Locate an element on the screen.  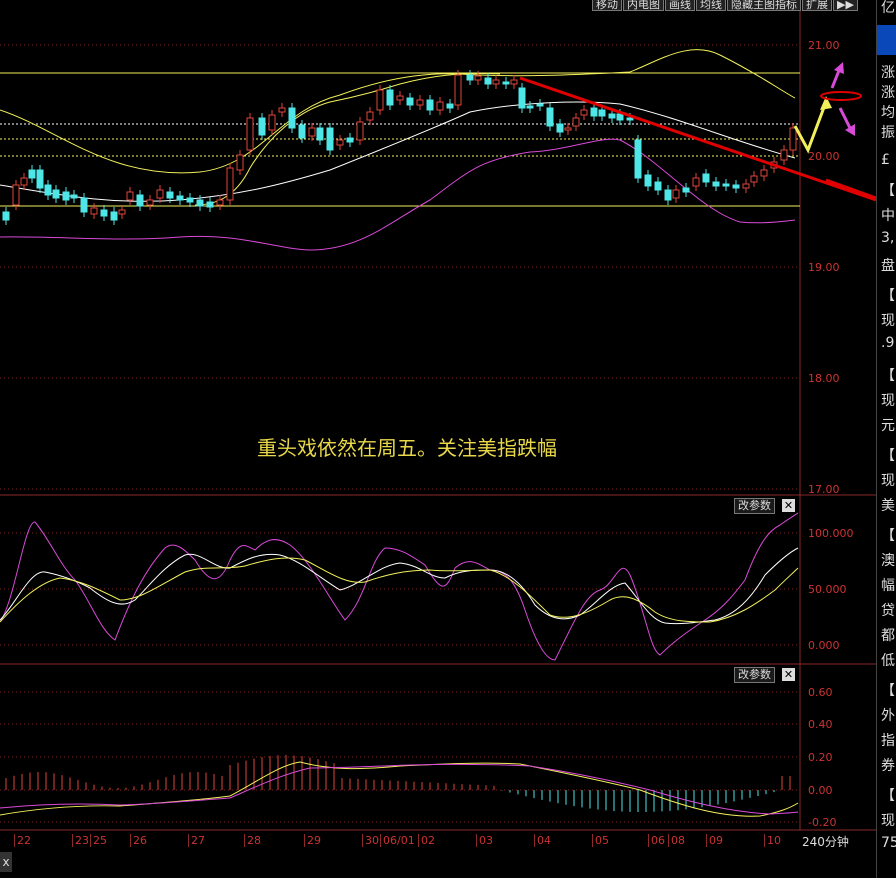
kdj-close-icon: ✕ is located at coordinates (788, 505).